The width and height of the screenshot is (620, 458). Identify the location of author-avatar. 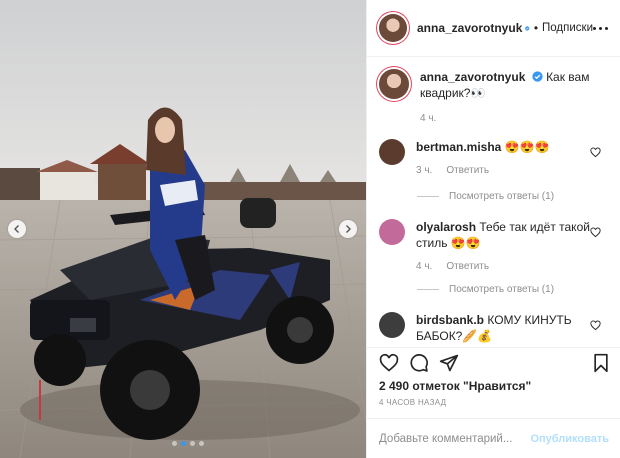
(393, 28).